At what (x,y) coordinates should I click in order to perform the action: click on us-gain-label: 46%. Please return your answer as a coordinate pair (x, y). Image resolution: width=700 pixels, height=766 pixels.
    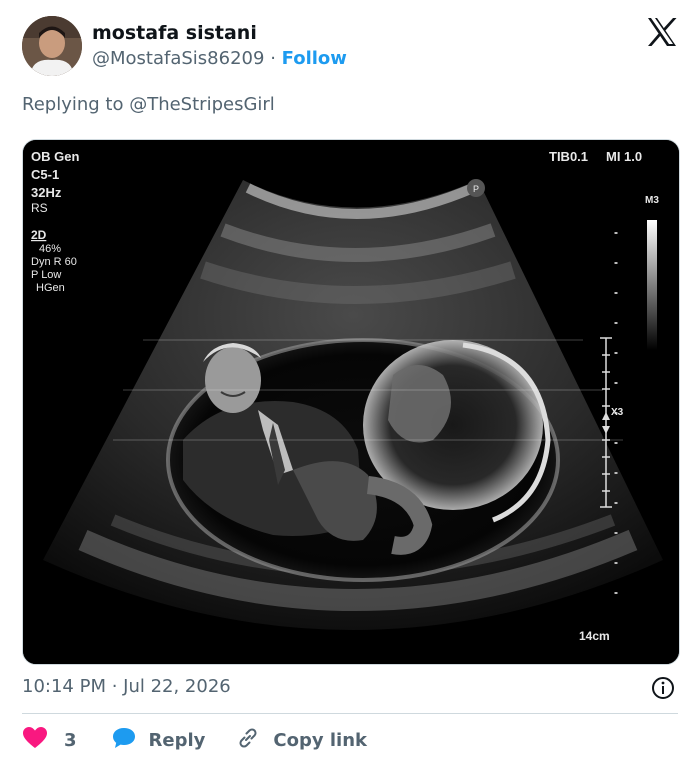
    Looking at the image, I should click on (50, 249).